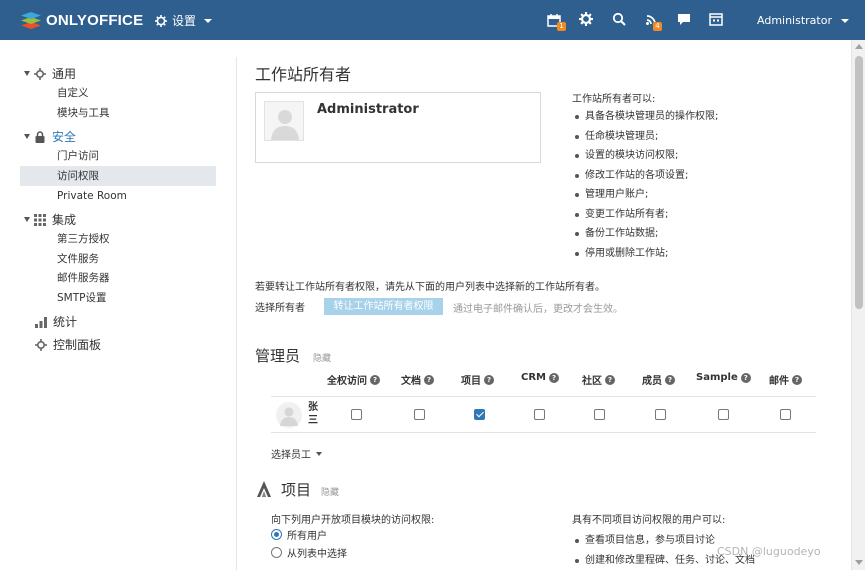  Describe the element at coordinates (118, 239) in the screenshot. I see `sidebar-item-third-party: 第三方授权` at that location.